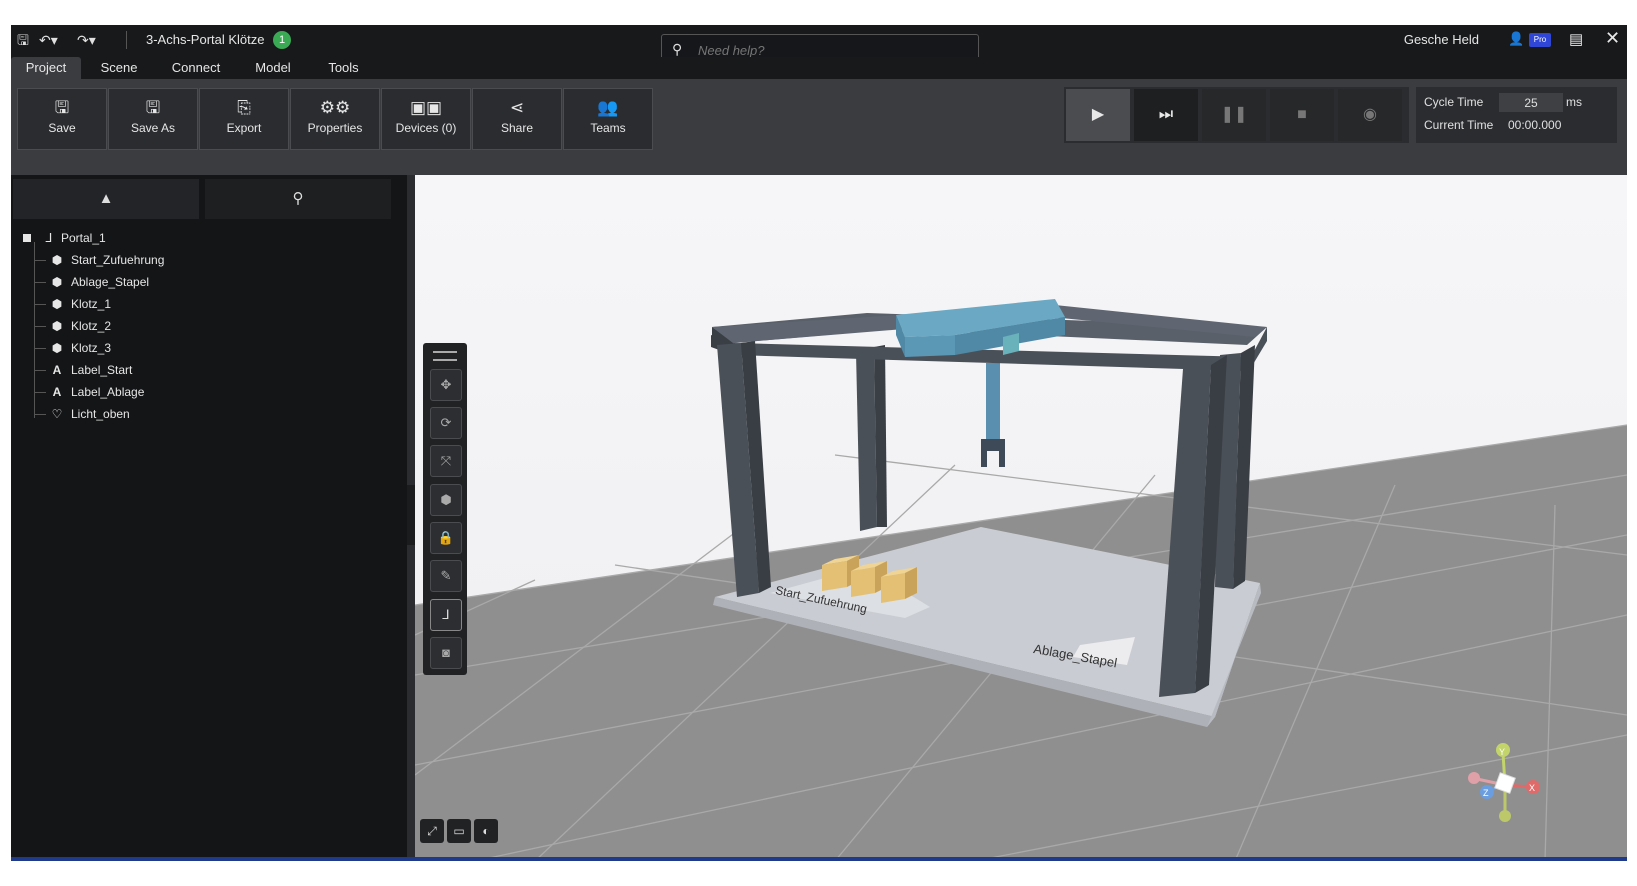 This screenshot has width=1637, height=886. Describe the element at coordinates (100, 414) in the screenshot. I see `tree-item-label: Licht_oben` at that location.